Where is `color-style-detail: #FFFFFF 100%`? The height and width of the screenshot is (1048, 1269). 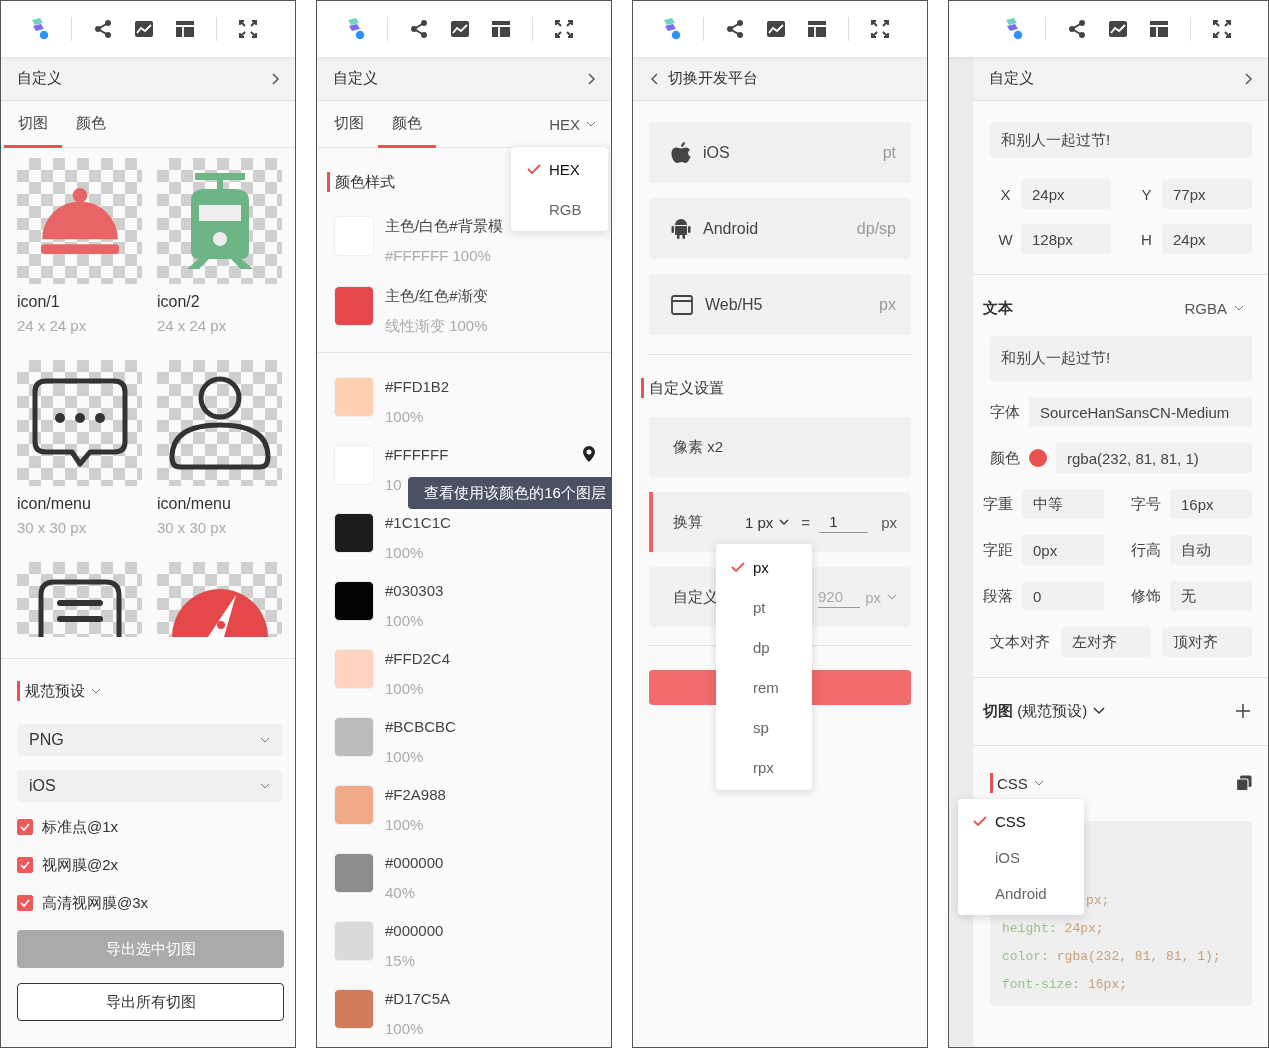 color-style-detail: #FFFFFF 100% is located at coordinates (438, 256).